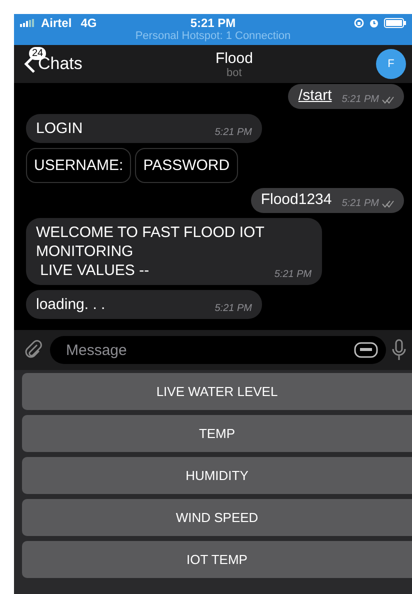  Describe the element at coordinates (56, 23) in the screenshot. I see `carrier-name: Airtel` at that location.